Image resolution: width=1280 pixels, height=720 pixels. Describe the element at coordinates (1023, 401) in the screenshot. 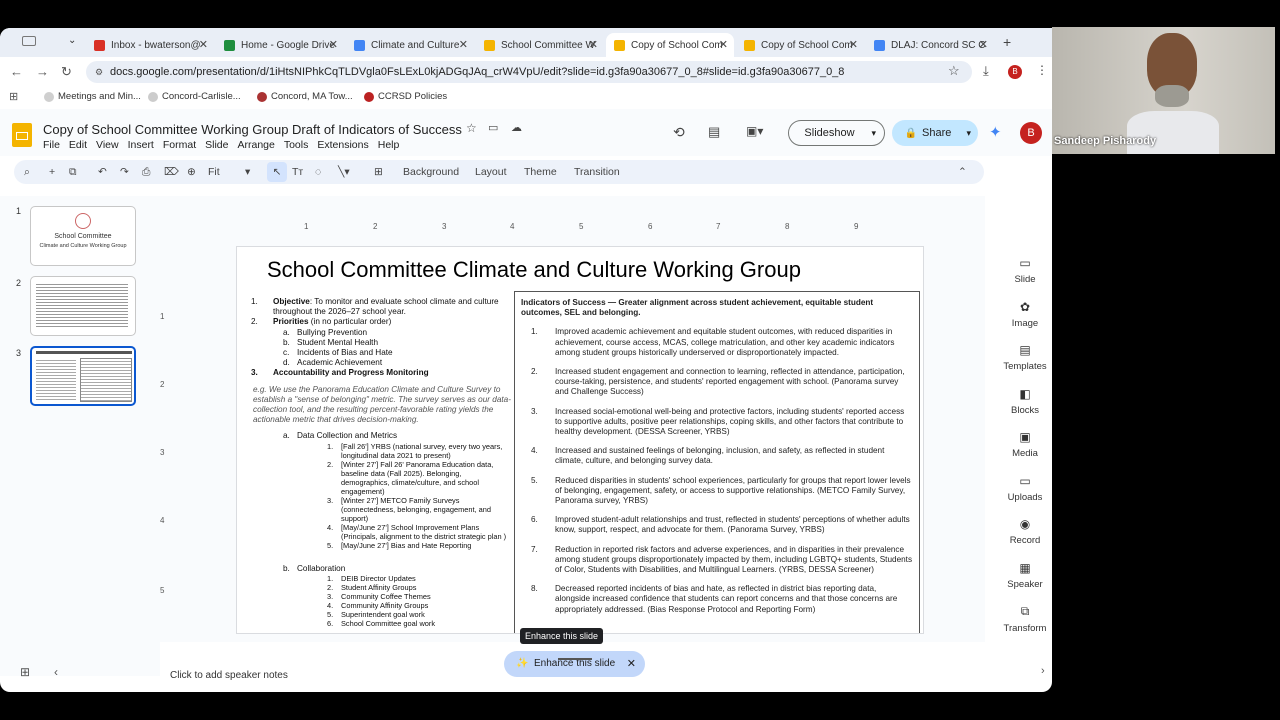

I see `side-blocks-button: ◧ Blocks` at that location.